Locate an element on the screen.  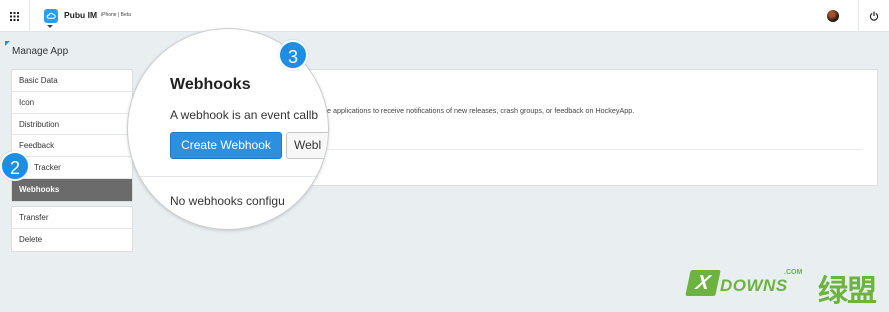
logout-button is located at coordinates (873, 16).